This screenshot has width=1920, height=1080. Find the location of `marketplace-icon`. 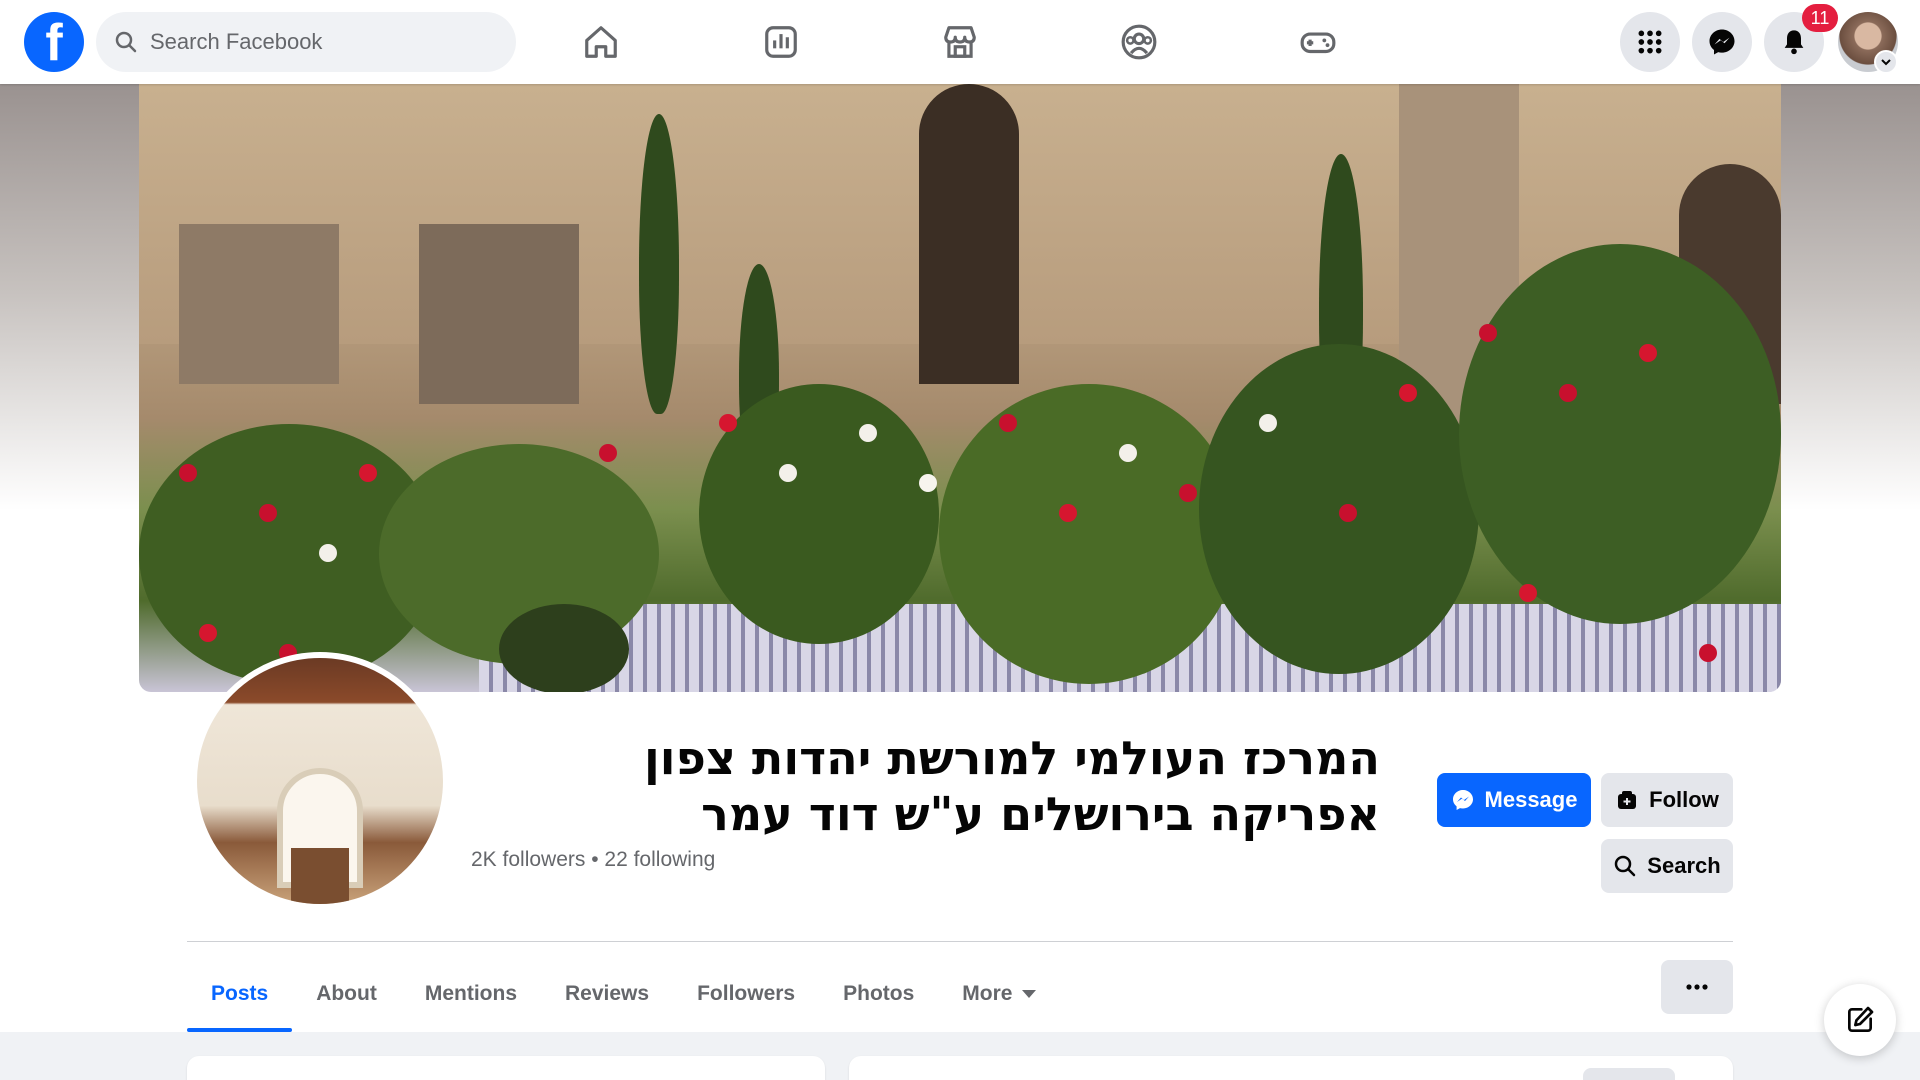

marketplace-icon is located at coordinates (960, 42).